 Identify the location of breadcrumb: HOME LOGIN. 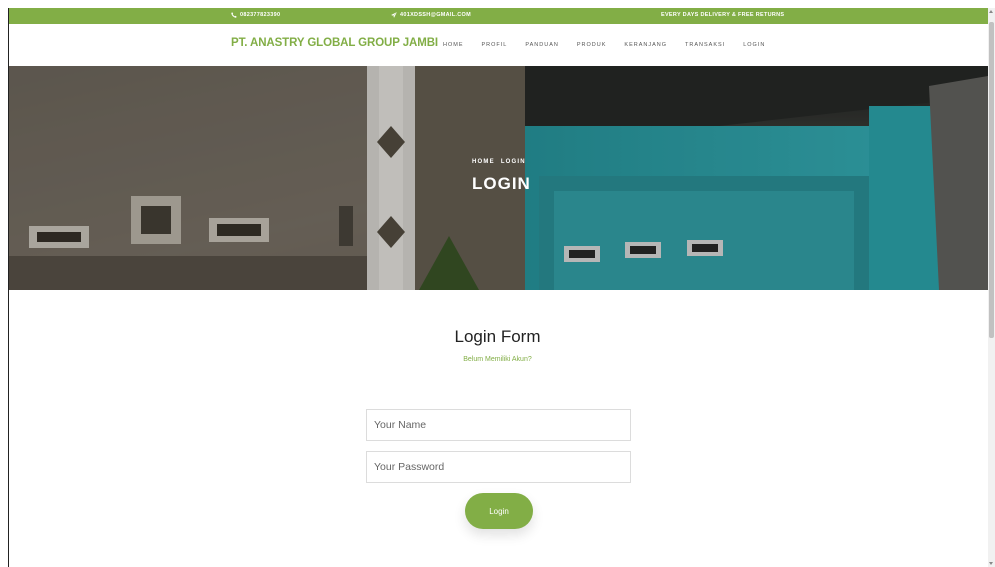
(502, 162).